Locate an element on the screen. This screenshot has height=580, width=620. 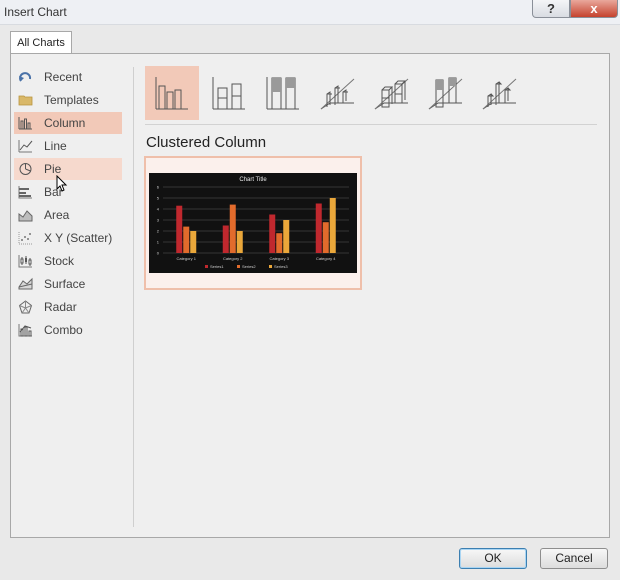
sidebar-item-label: Combo is located at coordinates (63, 330).